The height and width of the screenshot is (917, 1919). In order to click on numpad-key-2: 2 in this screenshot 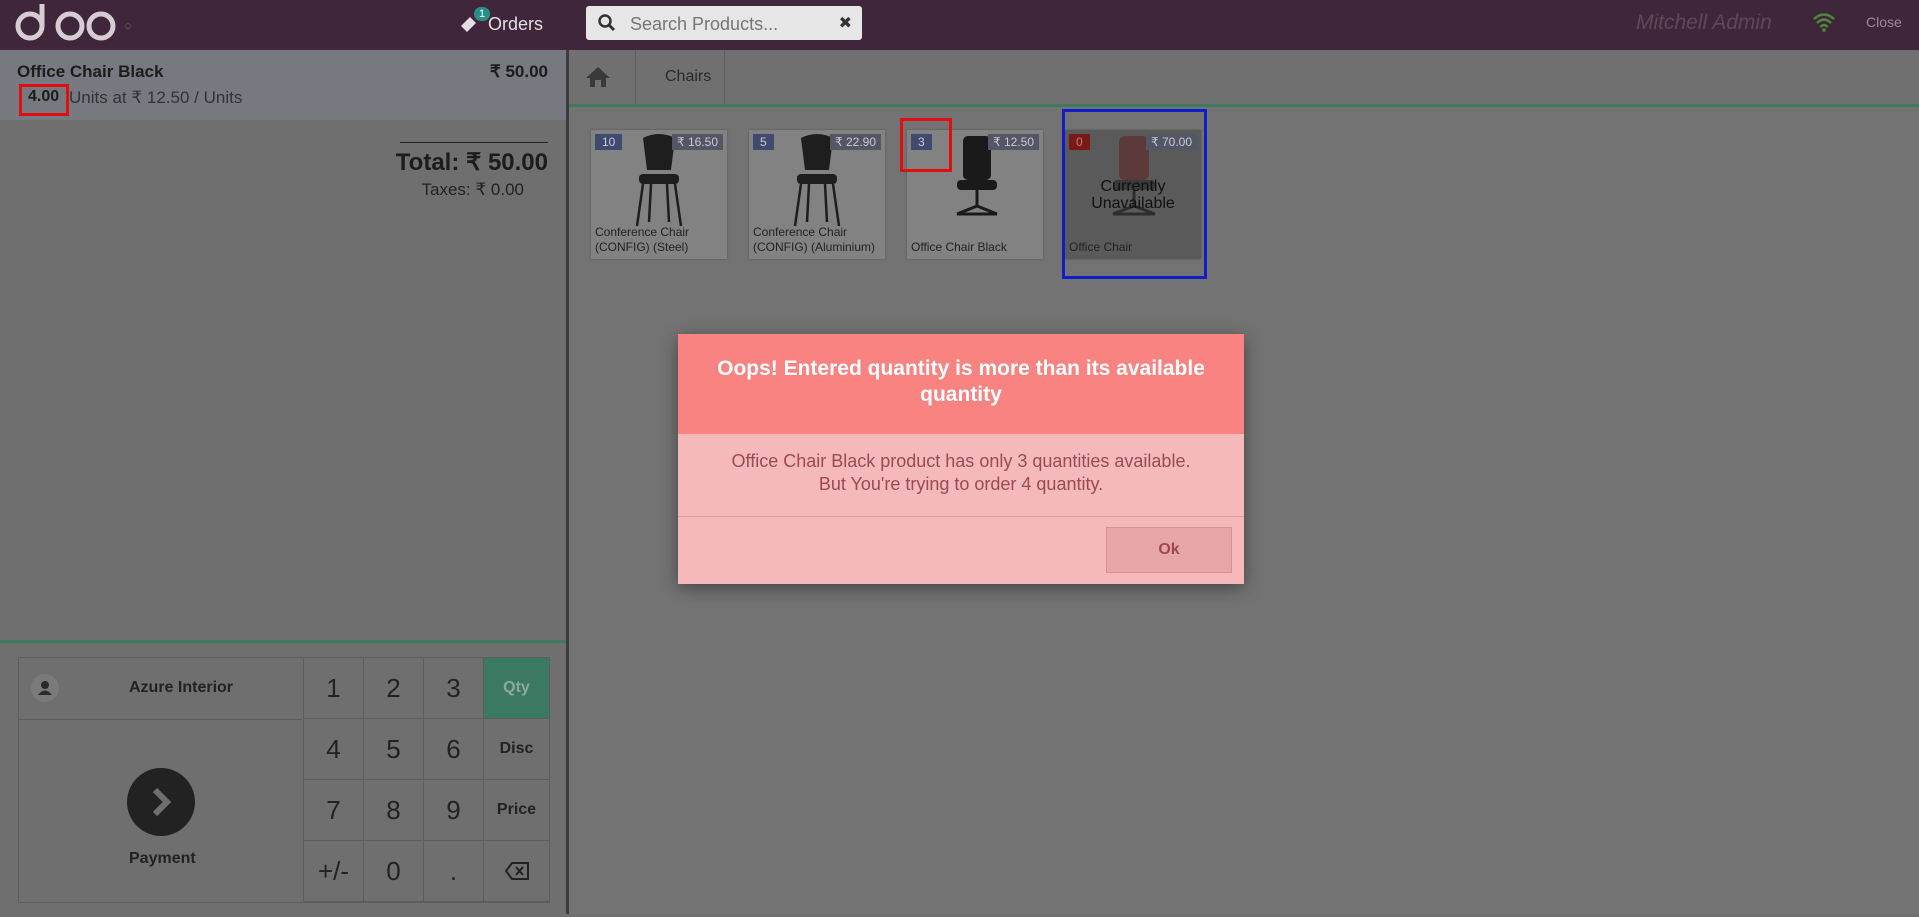, I will do `click(393, 688)`.